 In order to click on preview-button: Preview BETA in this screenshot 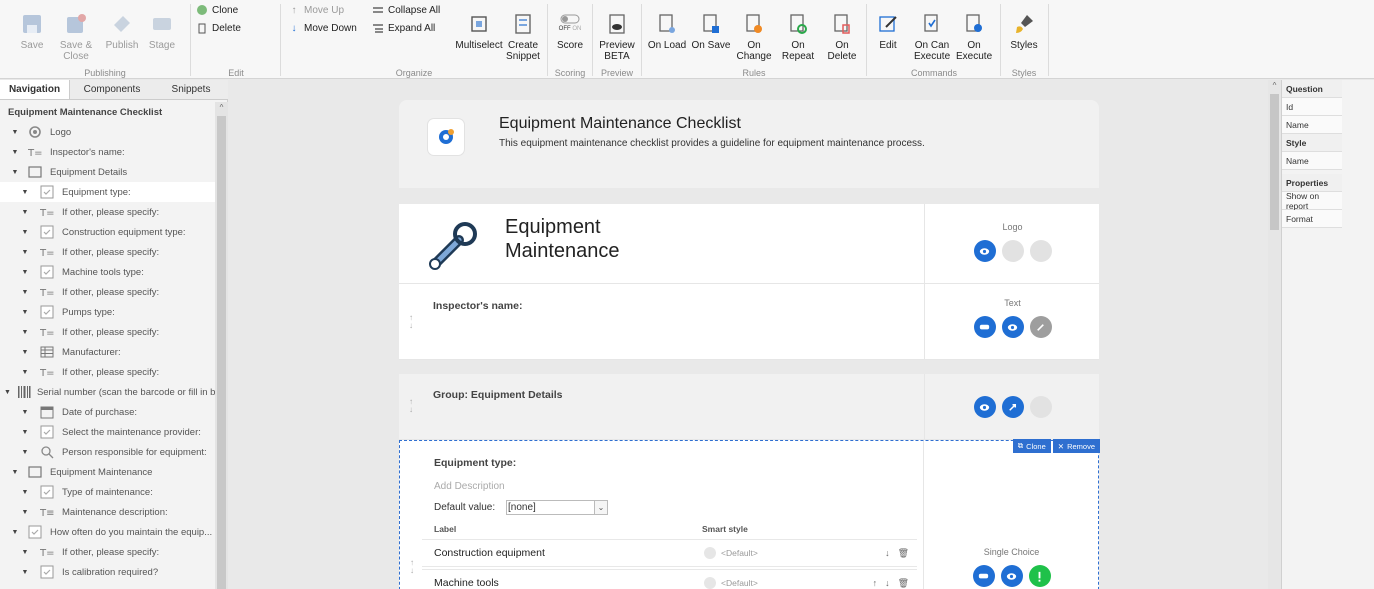, I will do `click(617, 37)`.